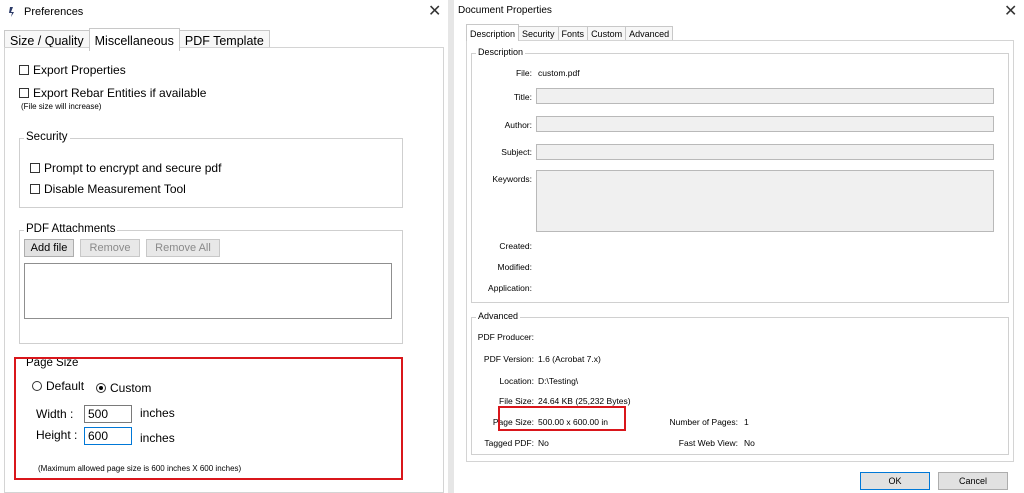 The height and width of the screenshot is (493, 1024). I want to click on created-label: Created:, so click(515, 246).